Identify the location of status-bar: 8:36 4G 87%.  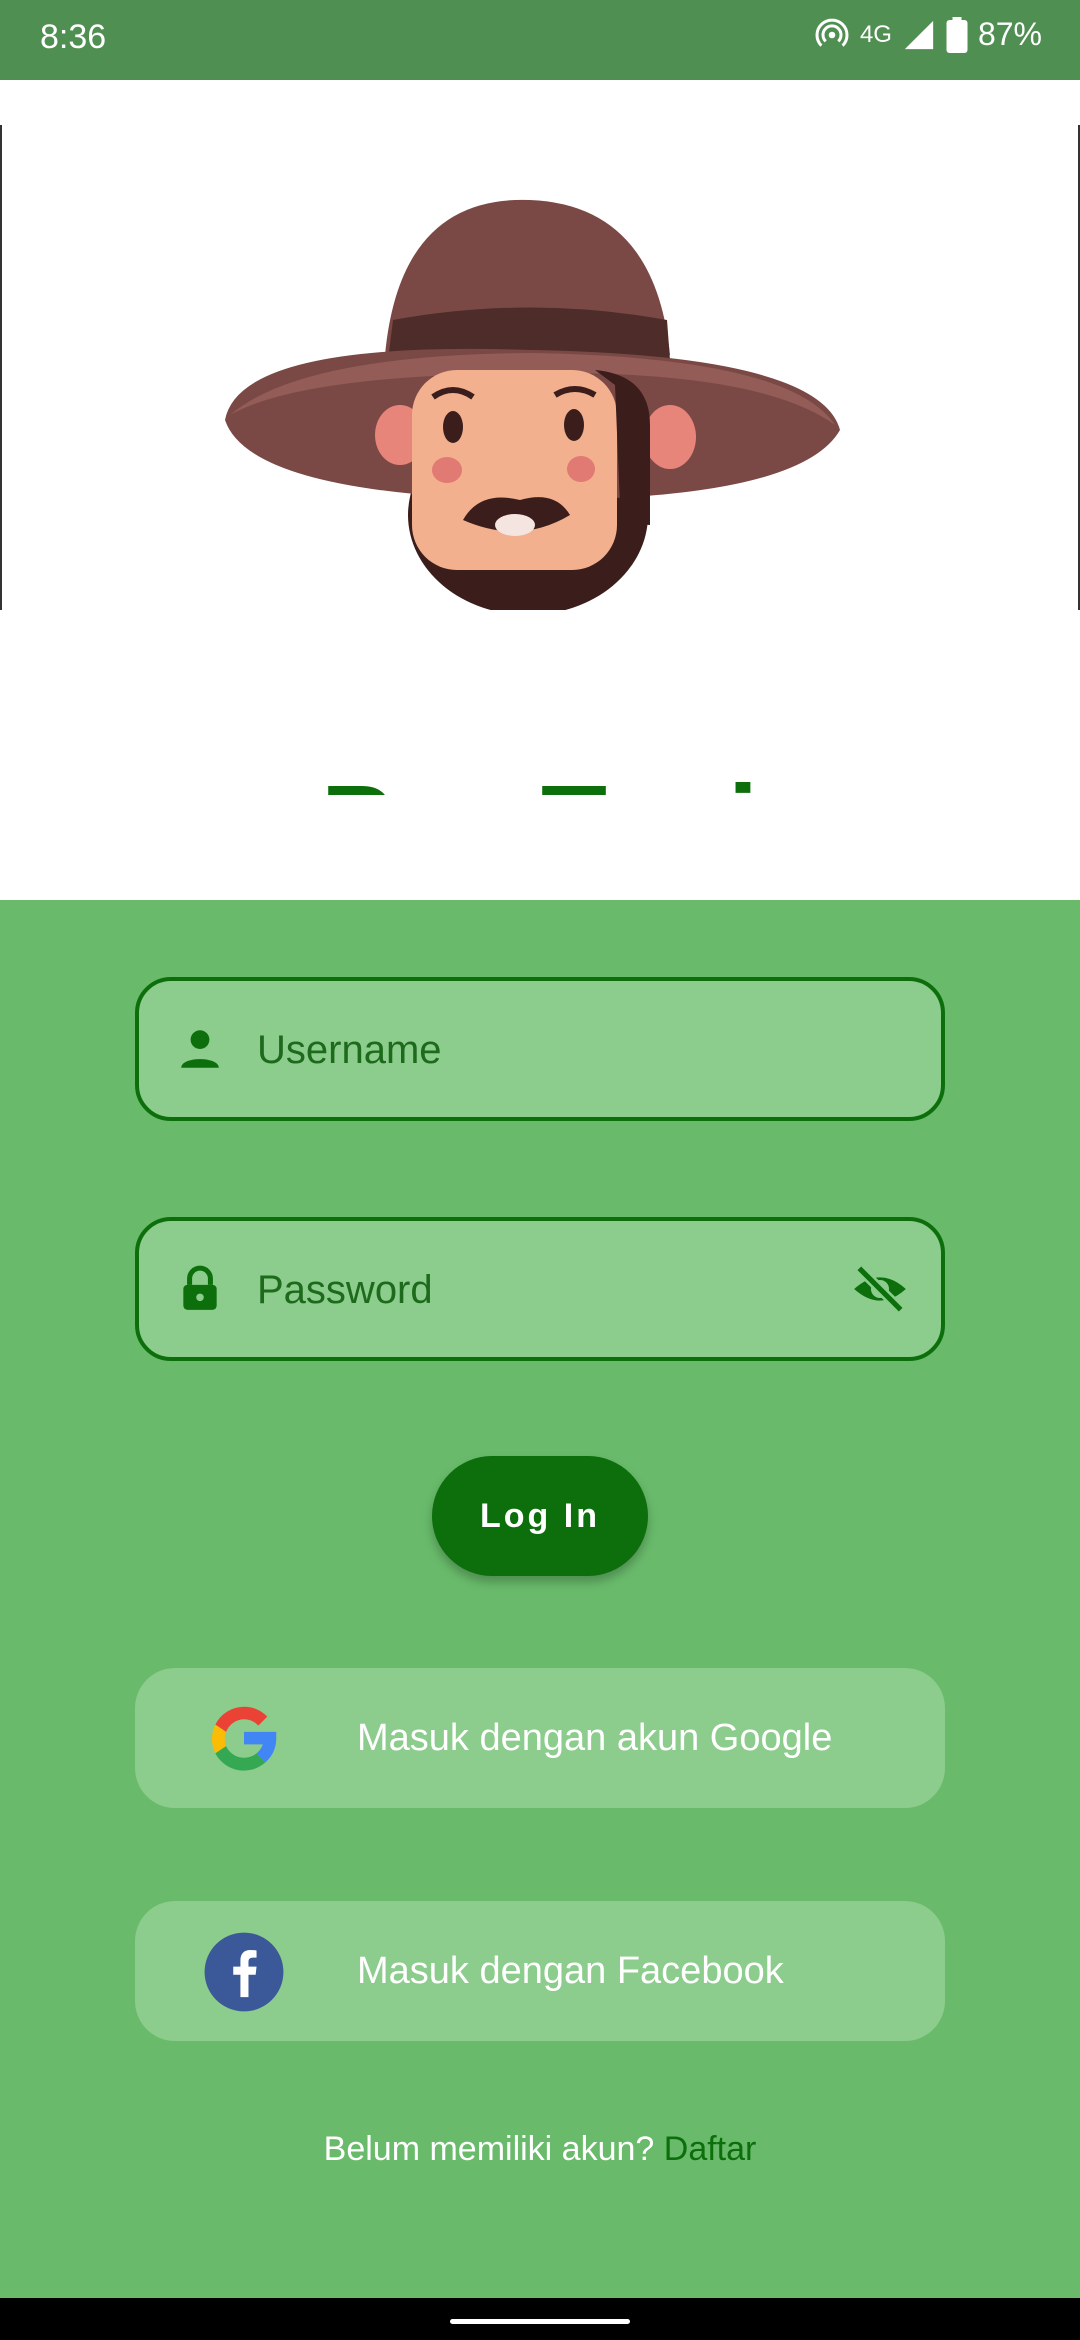
(540, 40).